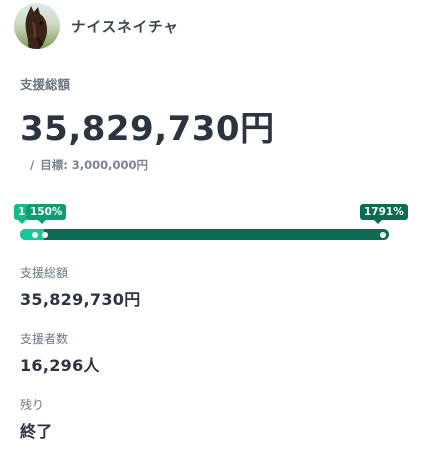 This screenshot has width=431, height=459. Describe the element at coordinates (35, 234) in the screenshot. I see `progress-dot-first` at that location.